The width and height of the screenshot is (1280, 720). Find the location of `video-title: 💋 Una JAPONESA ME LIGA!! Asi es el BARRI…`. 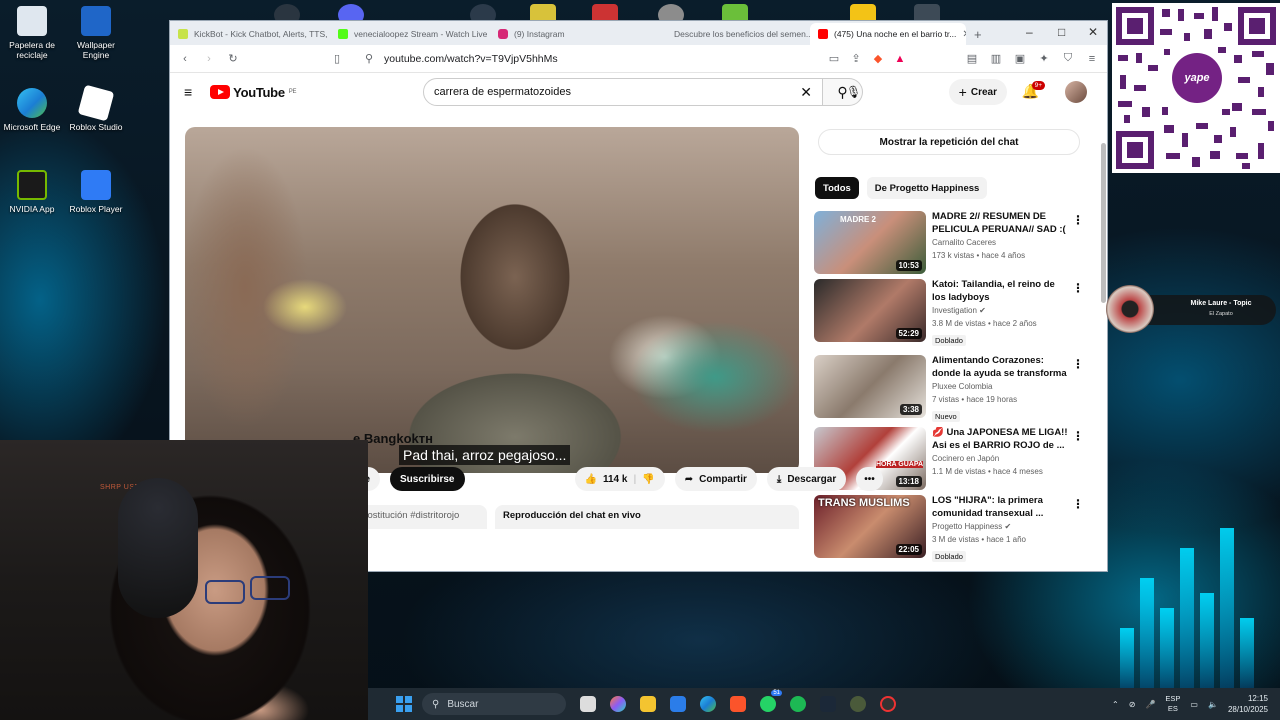

video-title: 💋 Una JAPONESA ME LIGA!! Asi es el BARRI… is located at coordinates (1000, 439).